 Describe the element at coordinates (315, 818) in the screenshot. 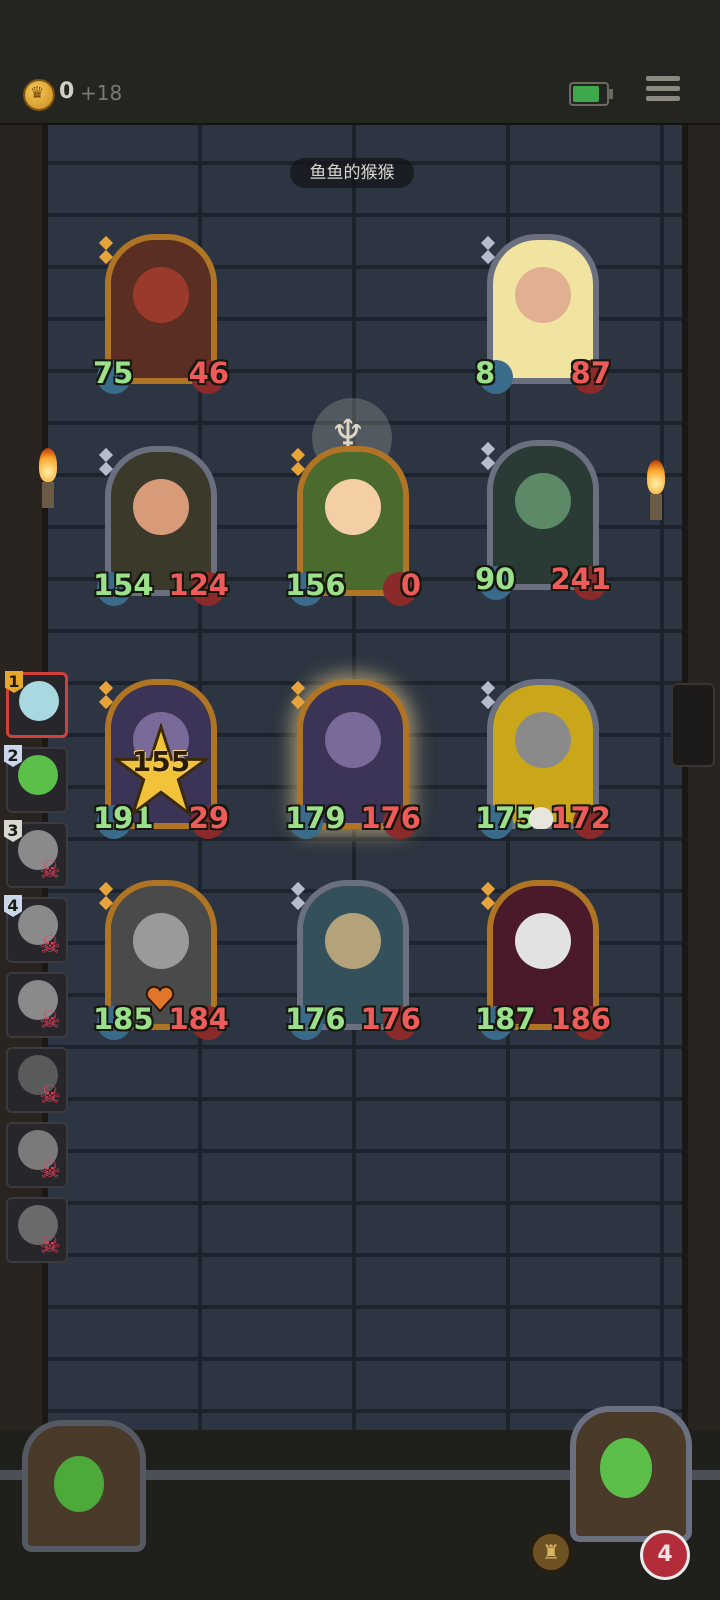

I see `attack-value: 179` at that location.